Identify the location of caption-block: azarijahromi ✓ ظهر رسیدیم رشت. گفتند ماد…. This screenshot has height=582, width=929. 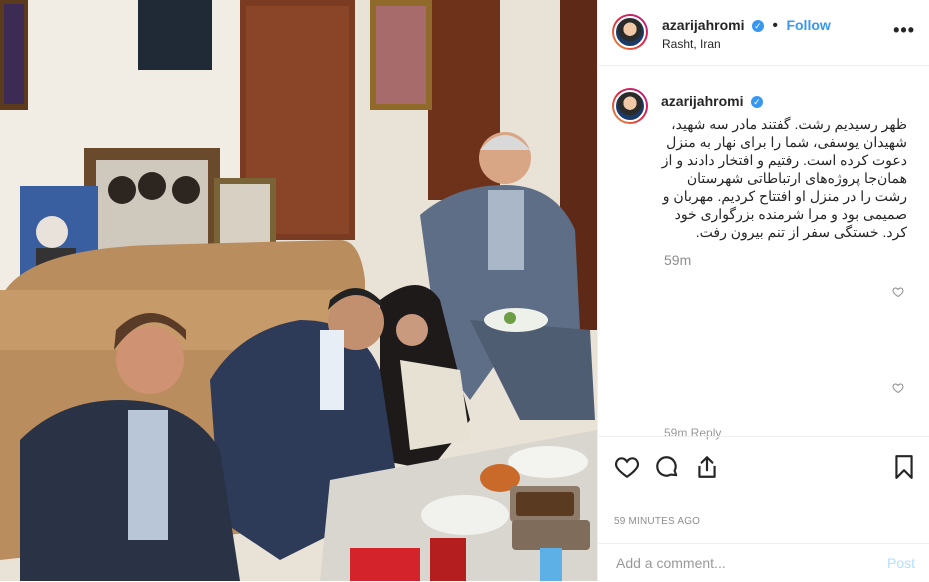
(784, 167).